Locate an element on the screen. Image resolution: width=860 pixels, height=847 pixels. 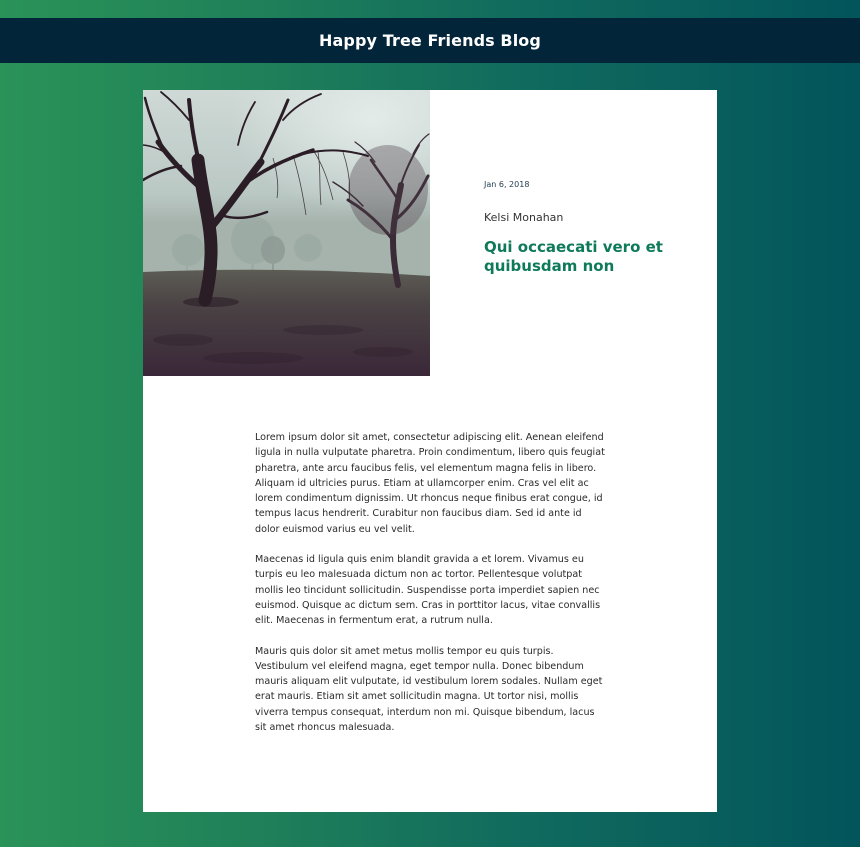
site-header: Happy Tree Friends Blog is located at coordinates (430, 40).